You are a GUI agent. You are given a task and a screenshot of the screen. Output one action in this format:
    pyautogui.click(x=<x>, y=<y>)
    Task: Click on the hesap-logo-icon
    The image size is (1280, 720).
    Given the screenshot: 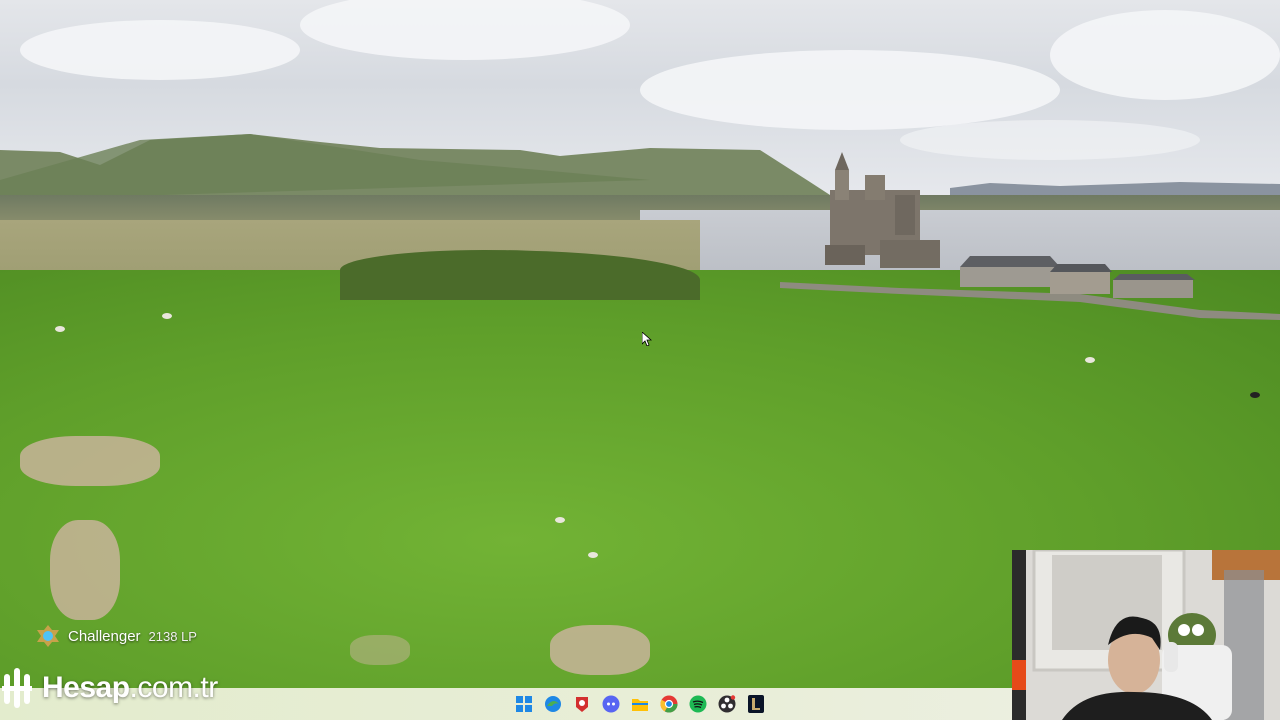 What is the action you would take?
    pyautogui.click(x=17, y=688)
    